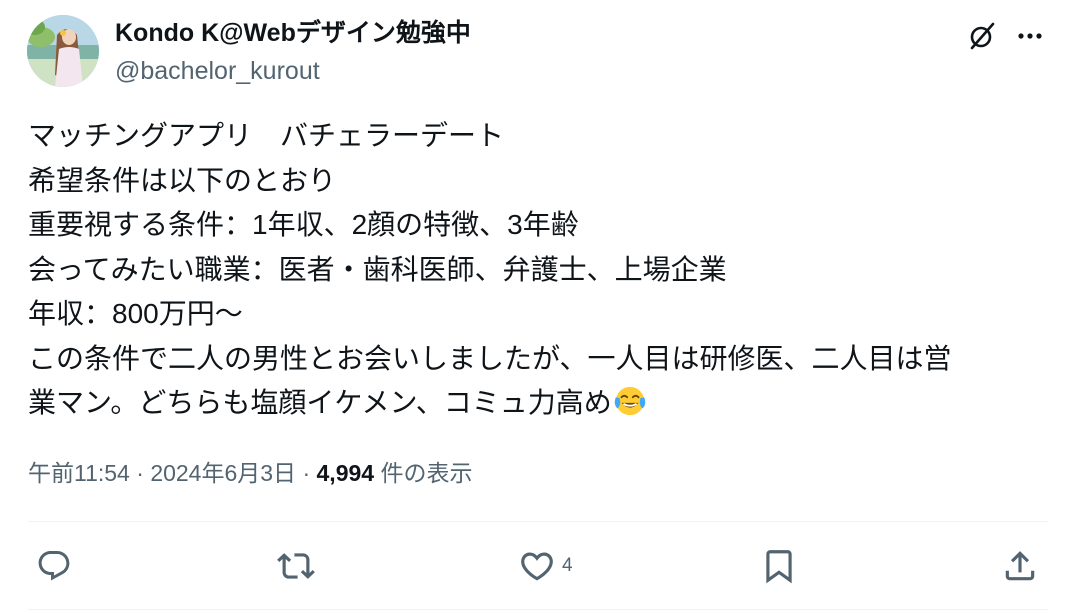 The image size is (1077, 613). What do you see at coordinates (377, 269) in the screenshot?
I see `tweet-line: 会ってみたい職業：医者・歯科医師、弁護士、上場企業` at bounding box center [377, 269].